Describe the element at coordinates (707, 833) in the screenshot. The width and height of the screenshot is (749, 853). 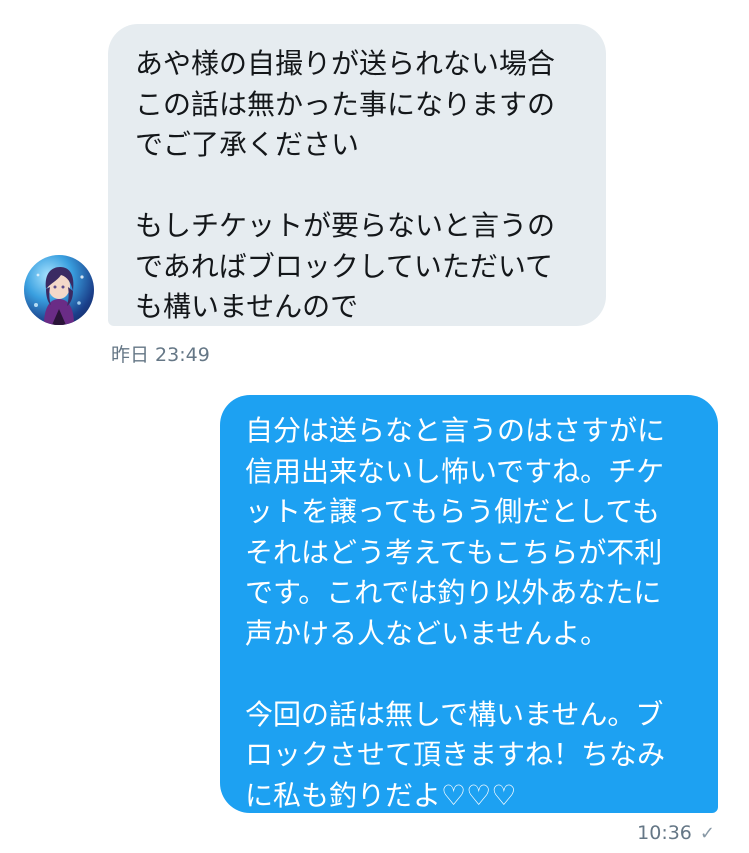
I see `checkmark-icon: ✓` at that location.